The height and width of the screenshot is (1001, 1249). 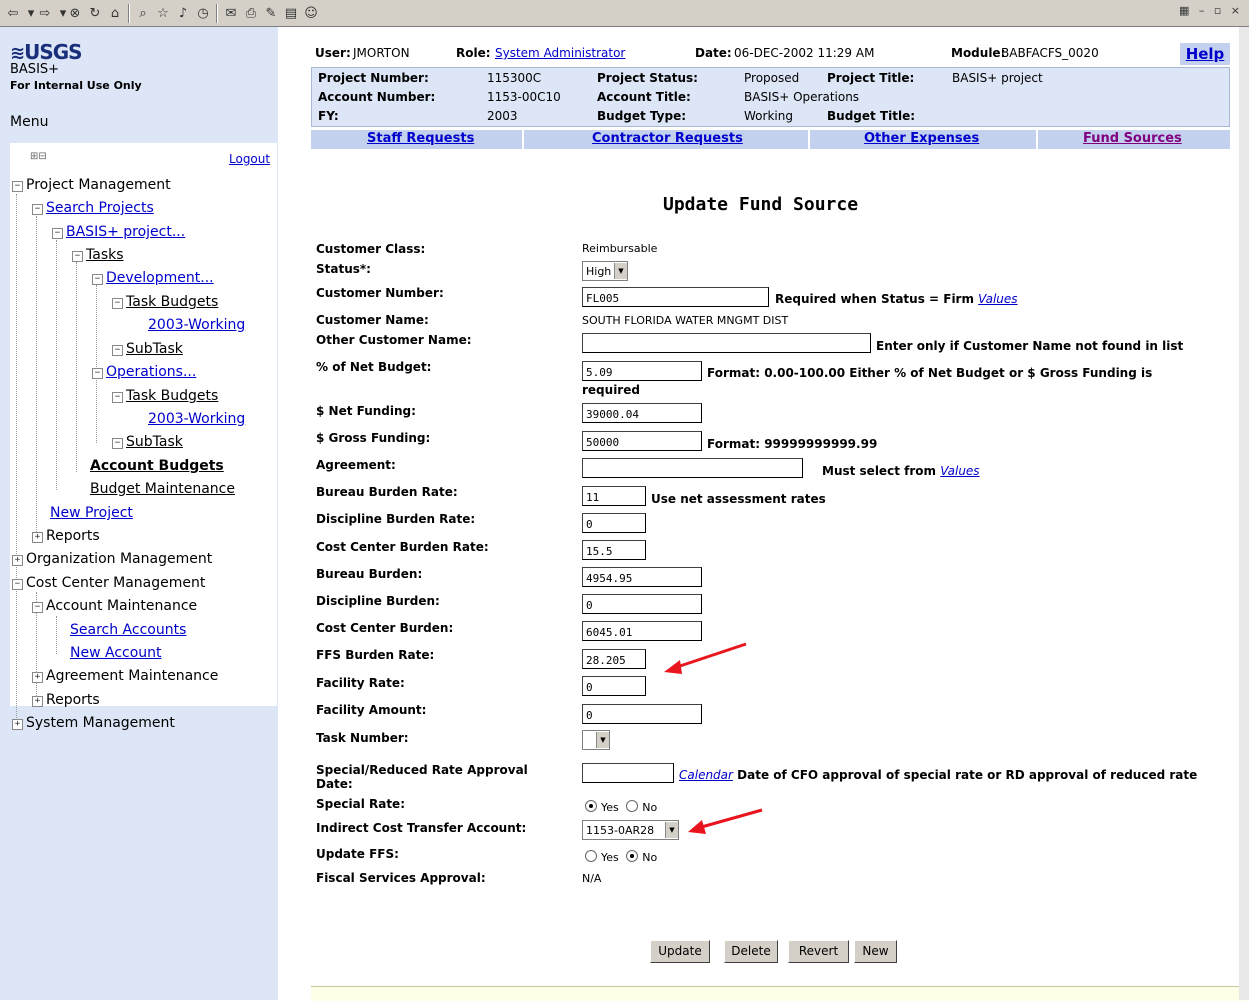 I want to click on cost-center-burden-input: 6045.01, so click(x=642, y=631).